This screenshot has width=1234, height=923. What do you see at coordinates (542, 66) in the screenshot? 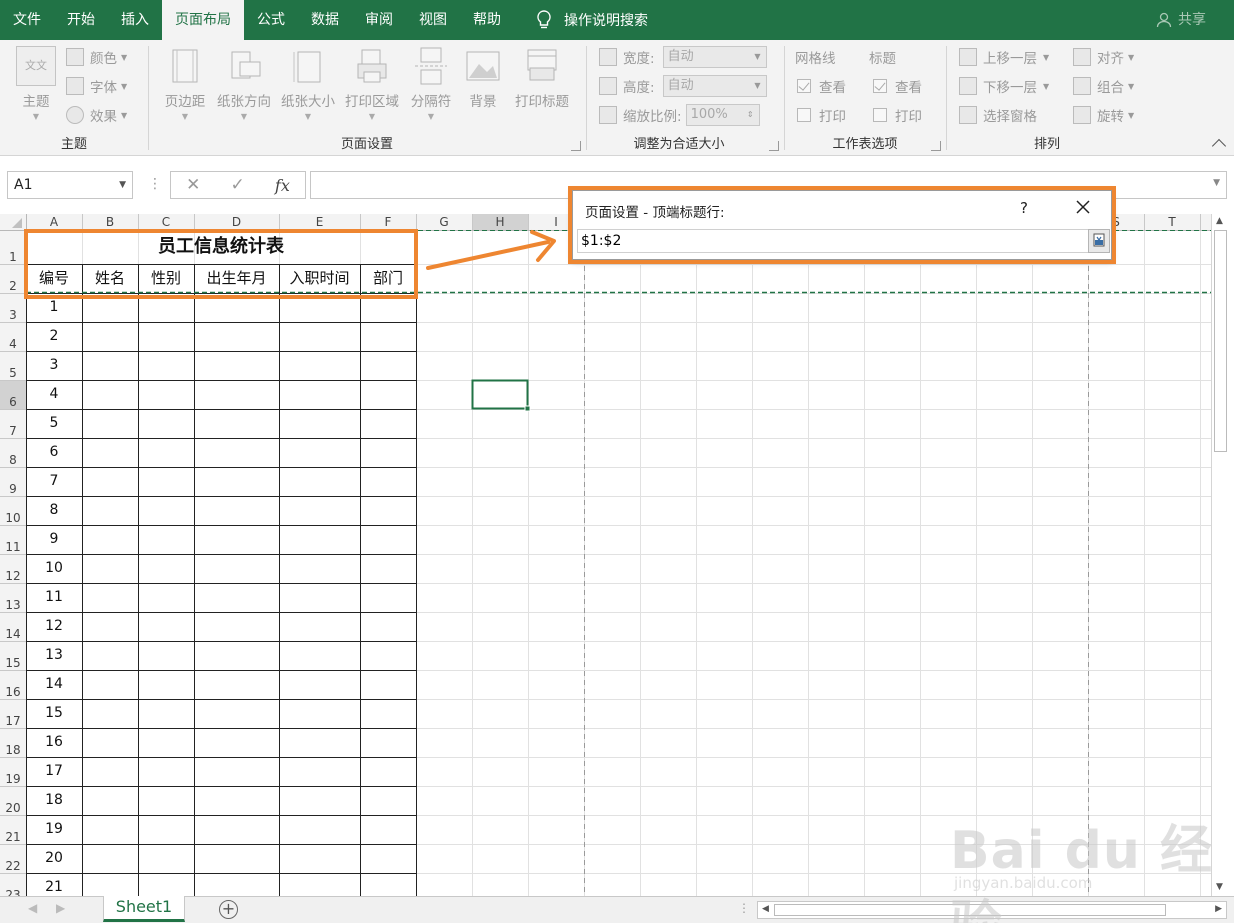
I see `print-titles-icon` at bounding box center [542, 66].